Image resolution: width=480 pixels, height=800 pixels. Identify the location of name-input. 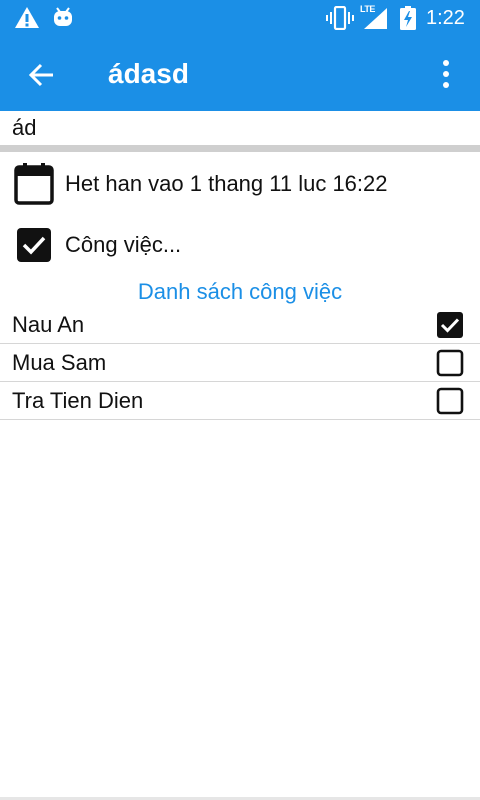
(240, 128).